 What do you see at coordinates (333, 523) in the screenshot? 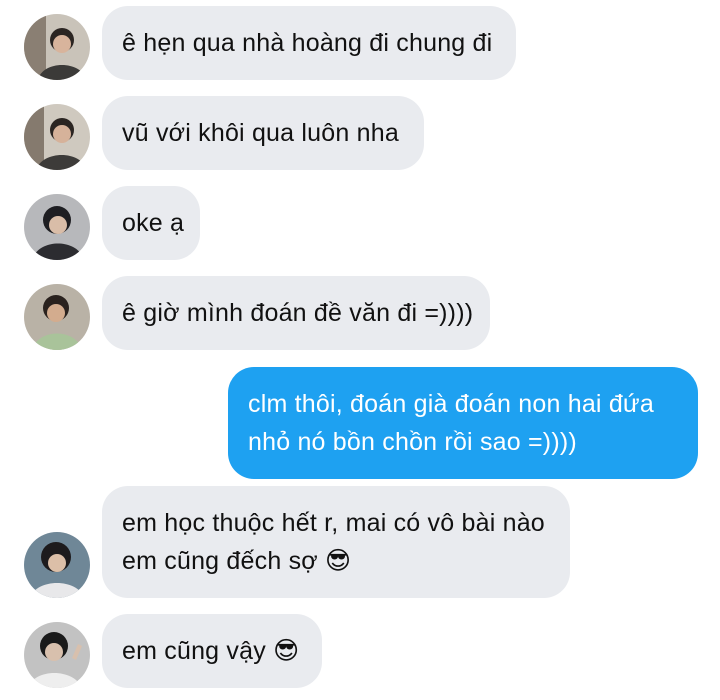
I see `message-text: em học thuộc hết r, mai có vô bài nào` at bounding box center [333, 523].